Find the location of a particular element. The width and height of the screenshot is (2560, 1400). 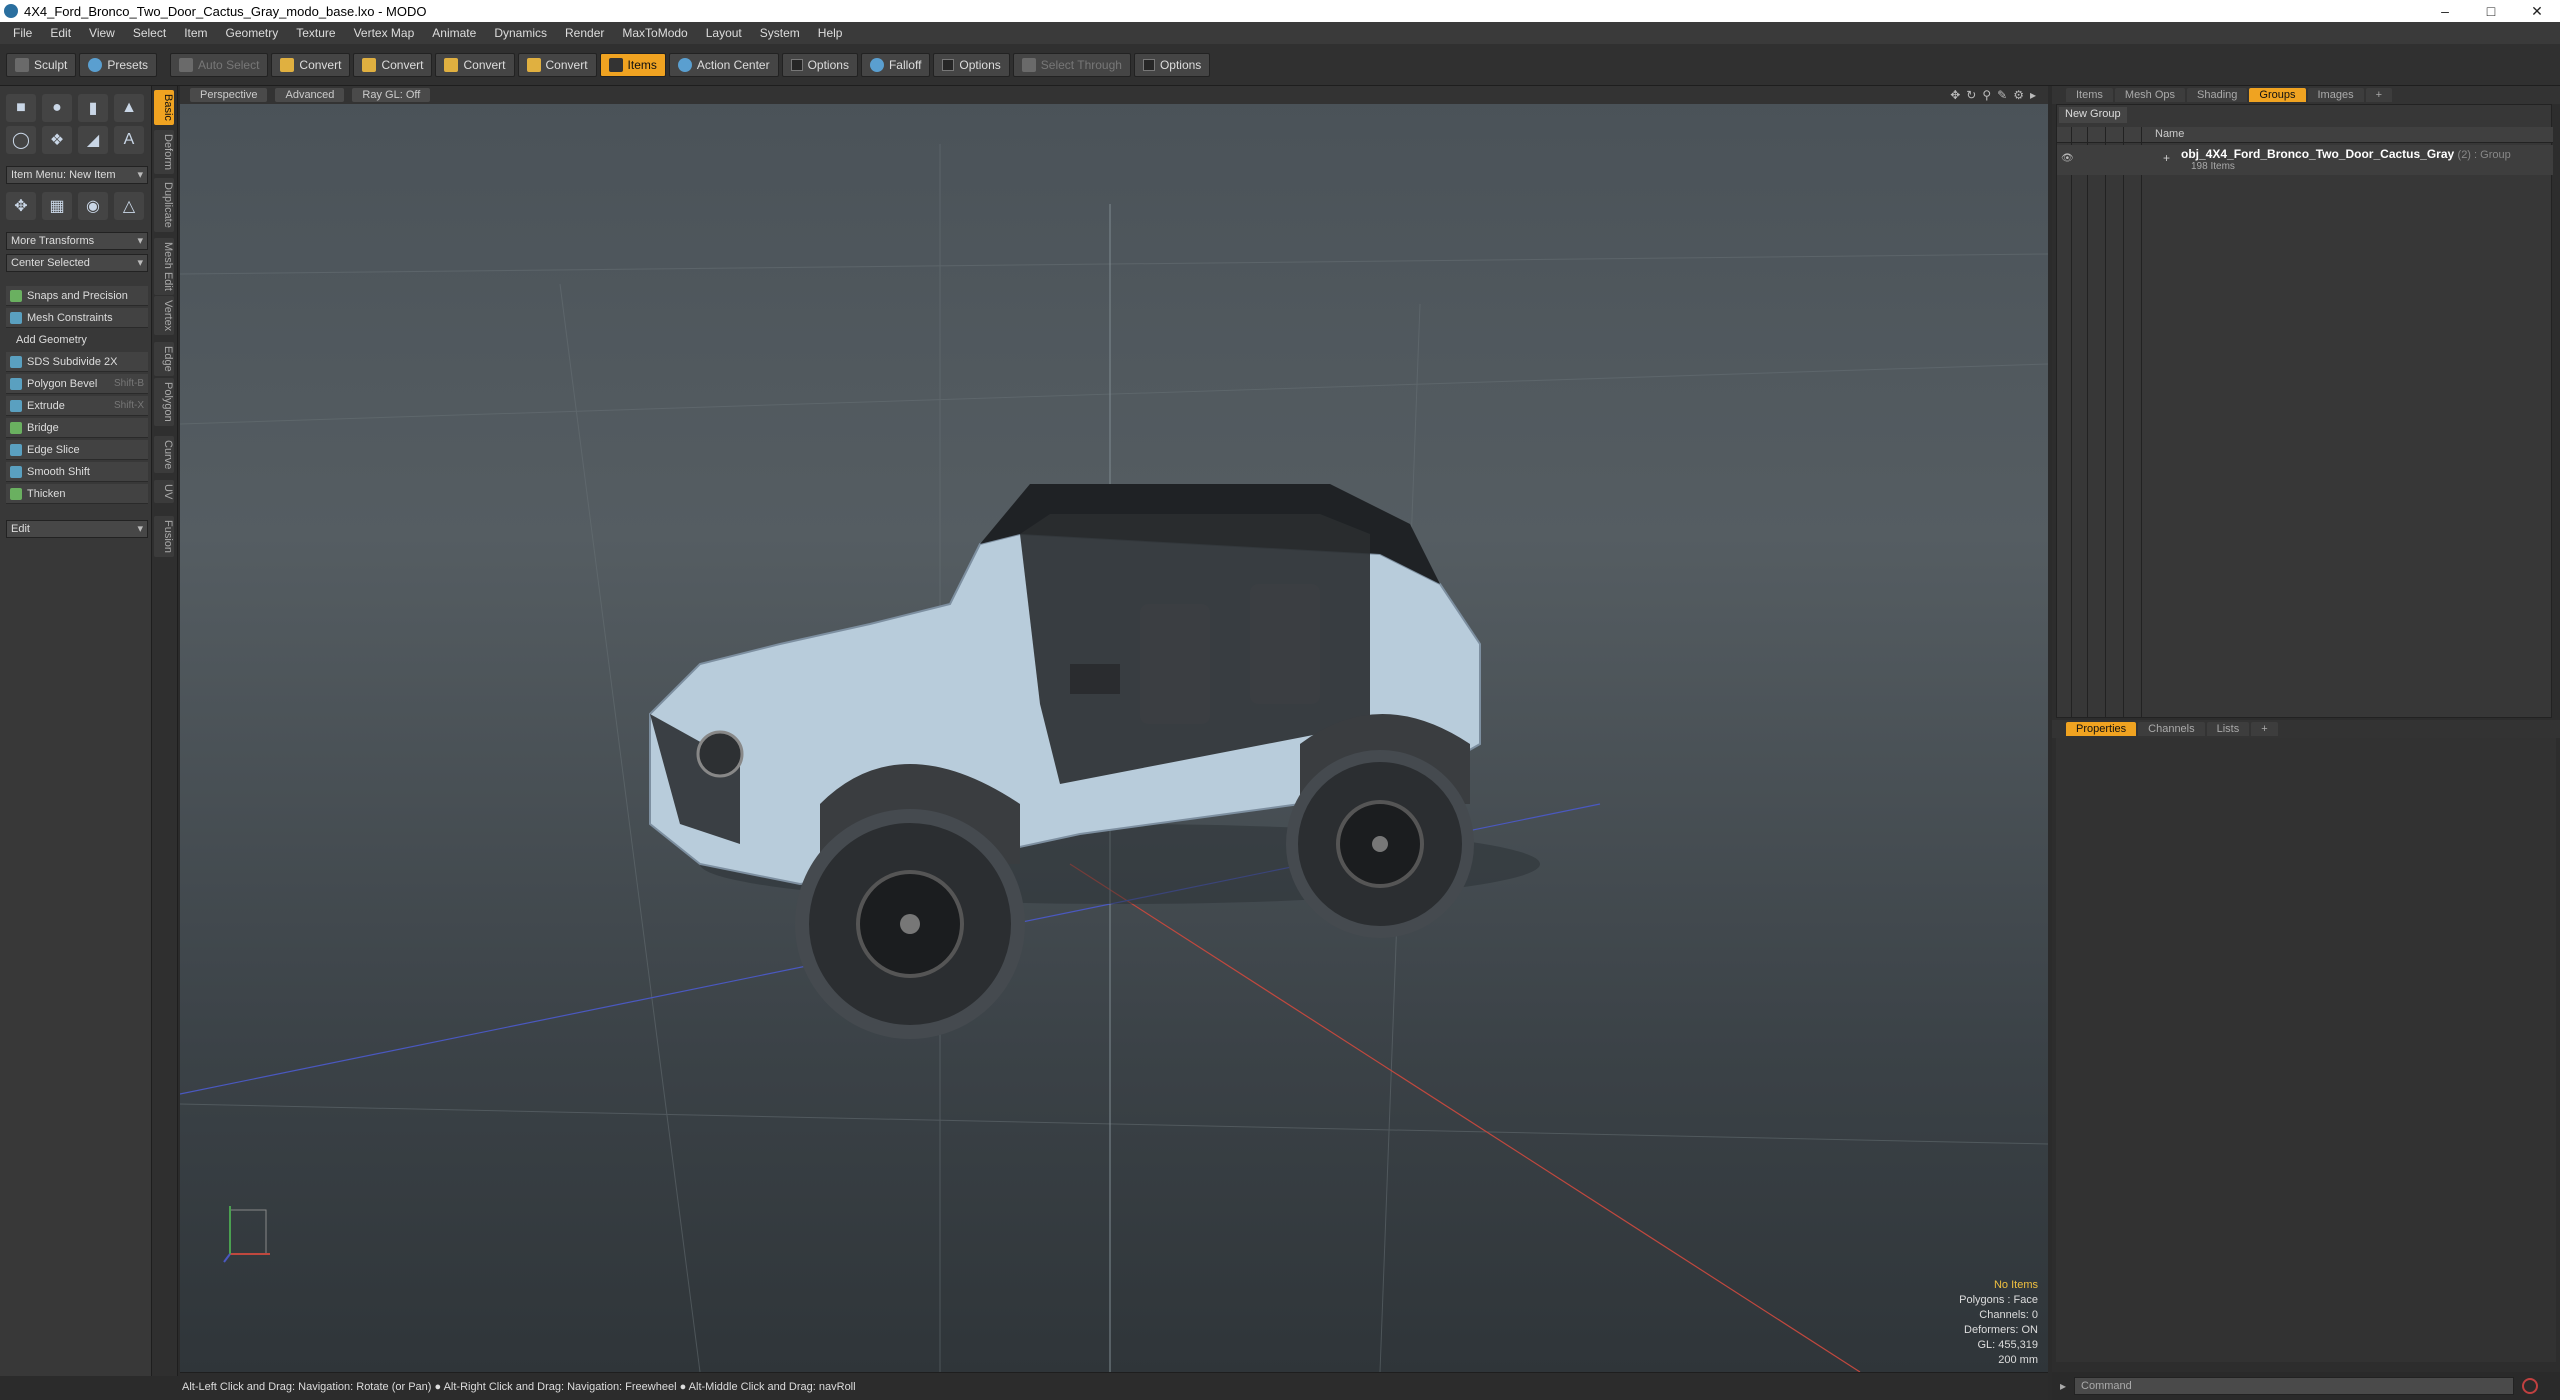

capsule-icon: ❖ is located at coordinates (57, 140).